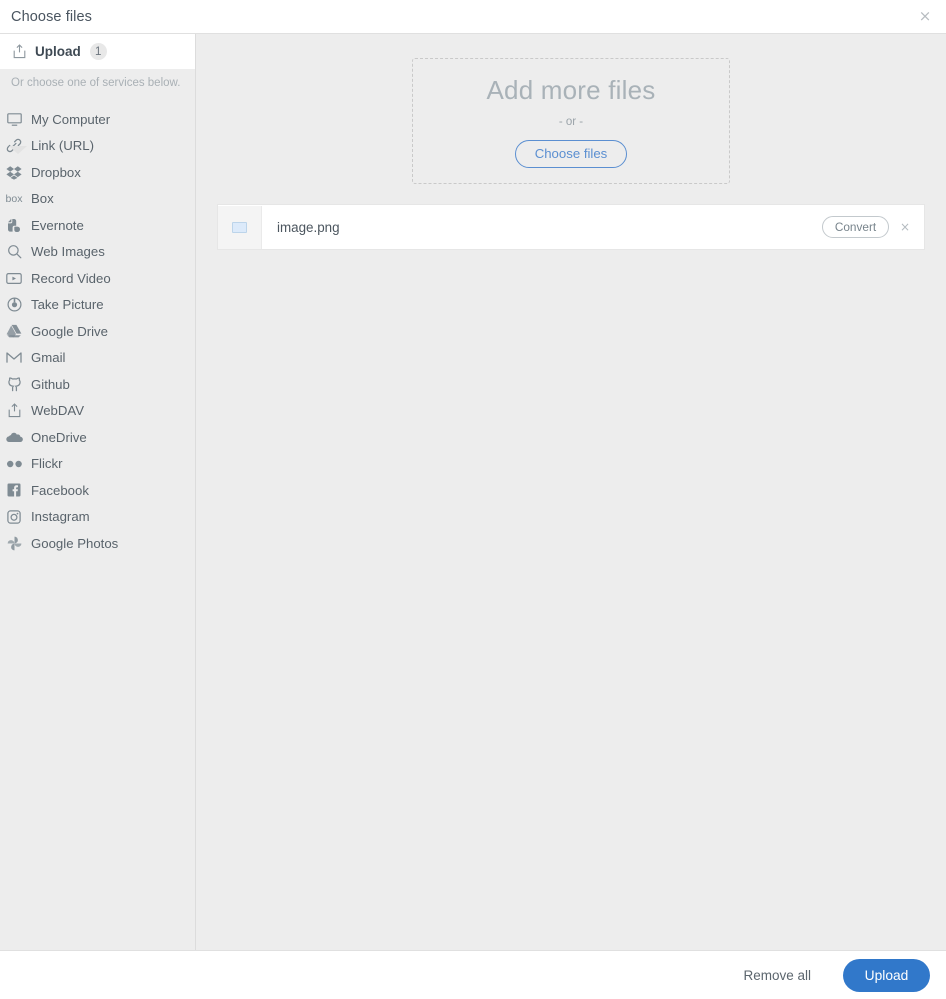  I want to click on sidebar-item-label: My Computer, so click(71, 119).